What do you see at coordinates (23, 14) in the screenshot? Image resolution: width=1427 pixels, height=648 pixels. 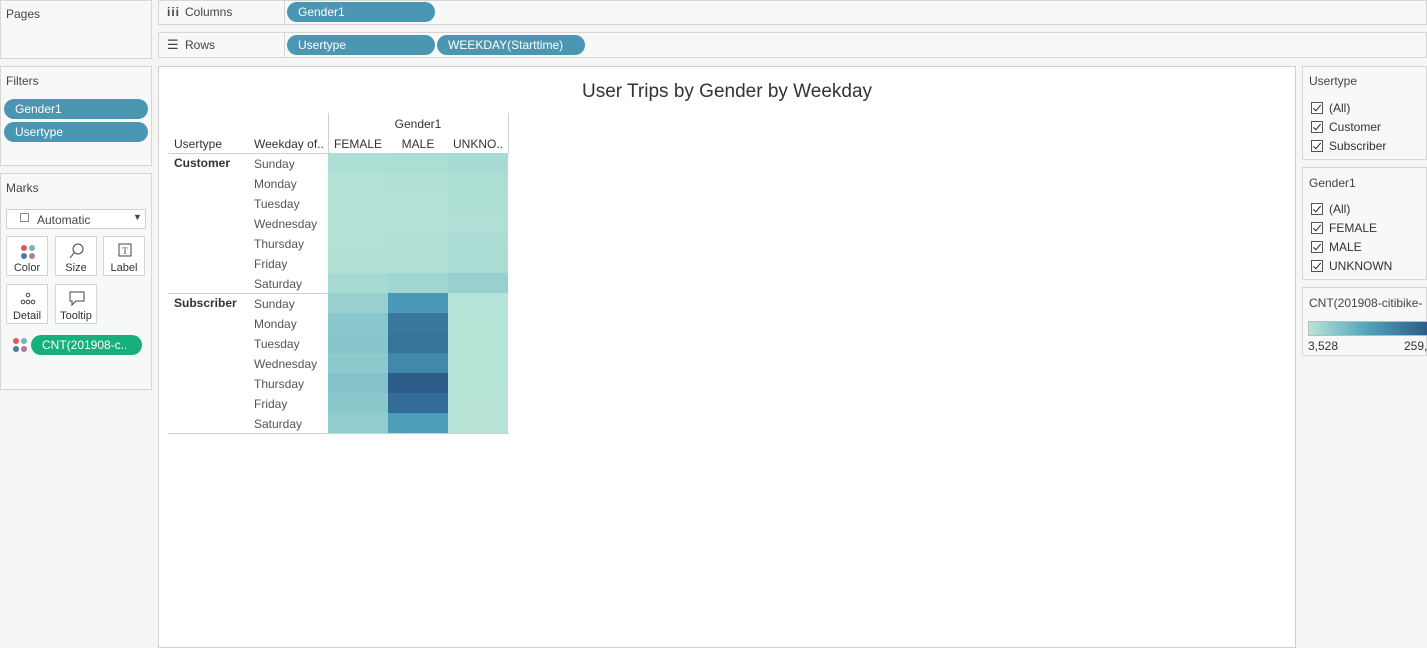 I see `pages-title: Pages` at bounding box center [23, 14].